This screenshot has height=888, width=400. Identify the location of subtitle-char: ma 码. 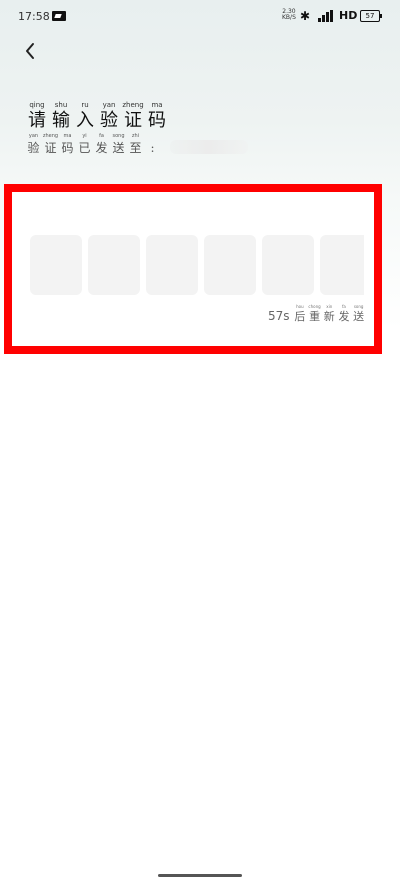
(67, 144).